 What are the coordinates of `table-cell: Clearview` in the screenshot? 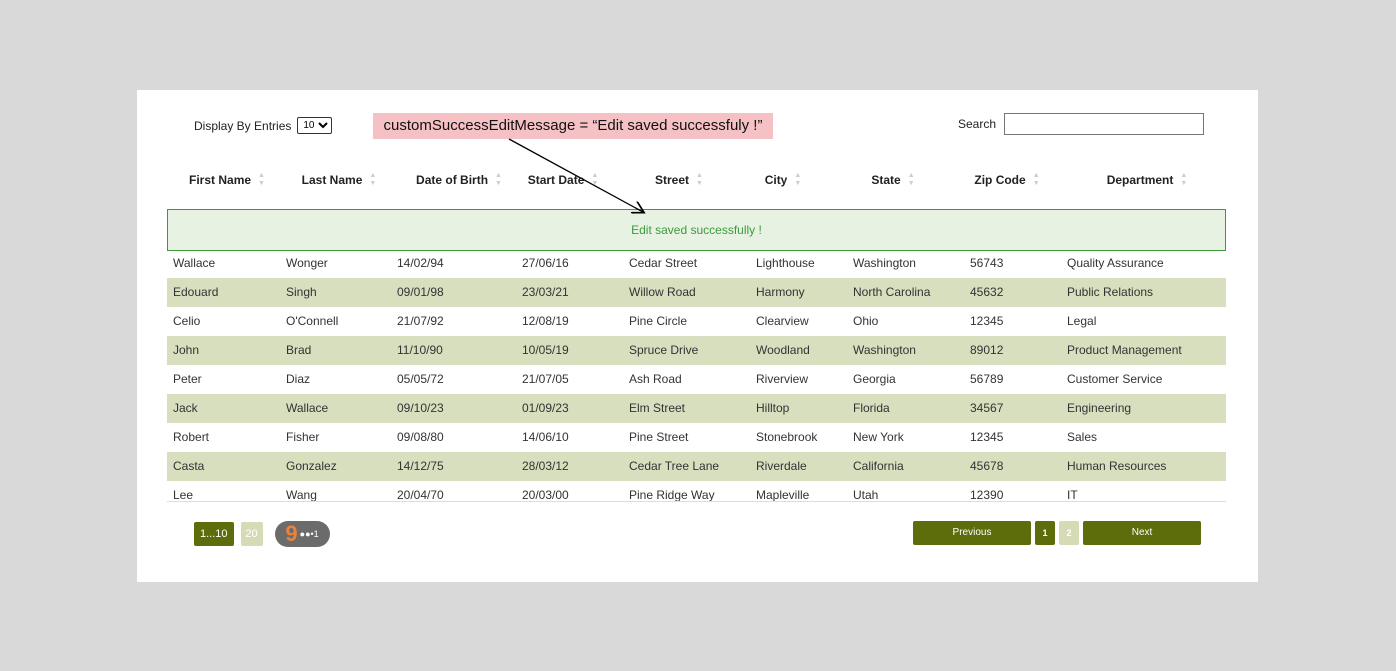 It's located at (782, 321).